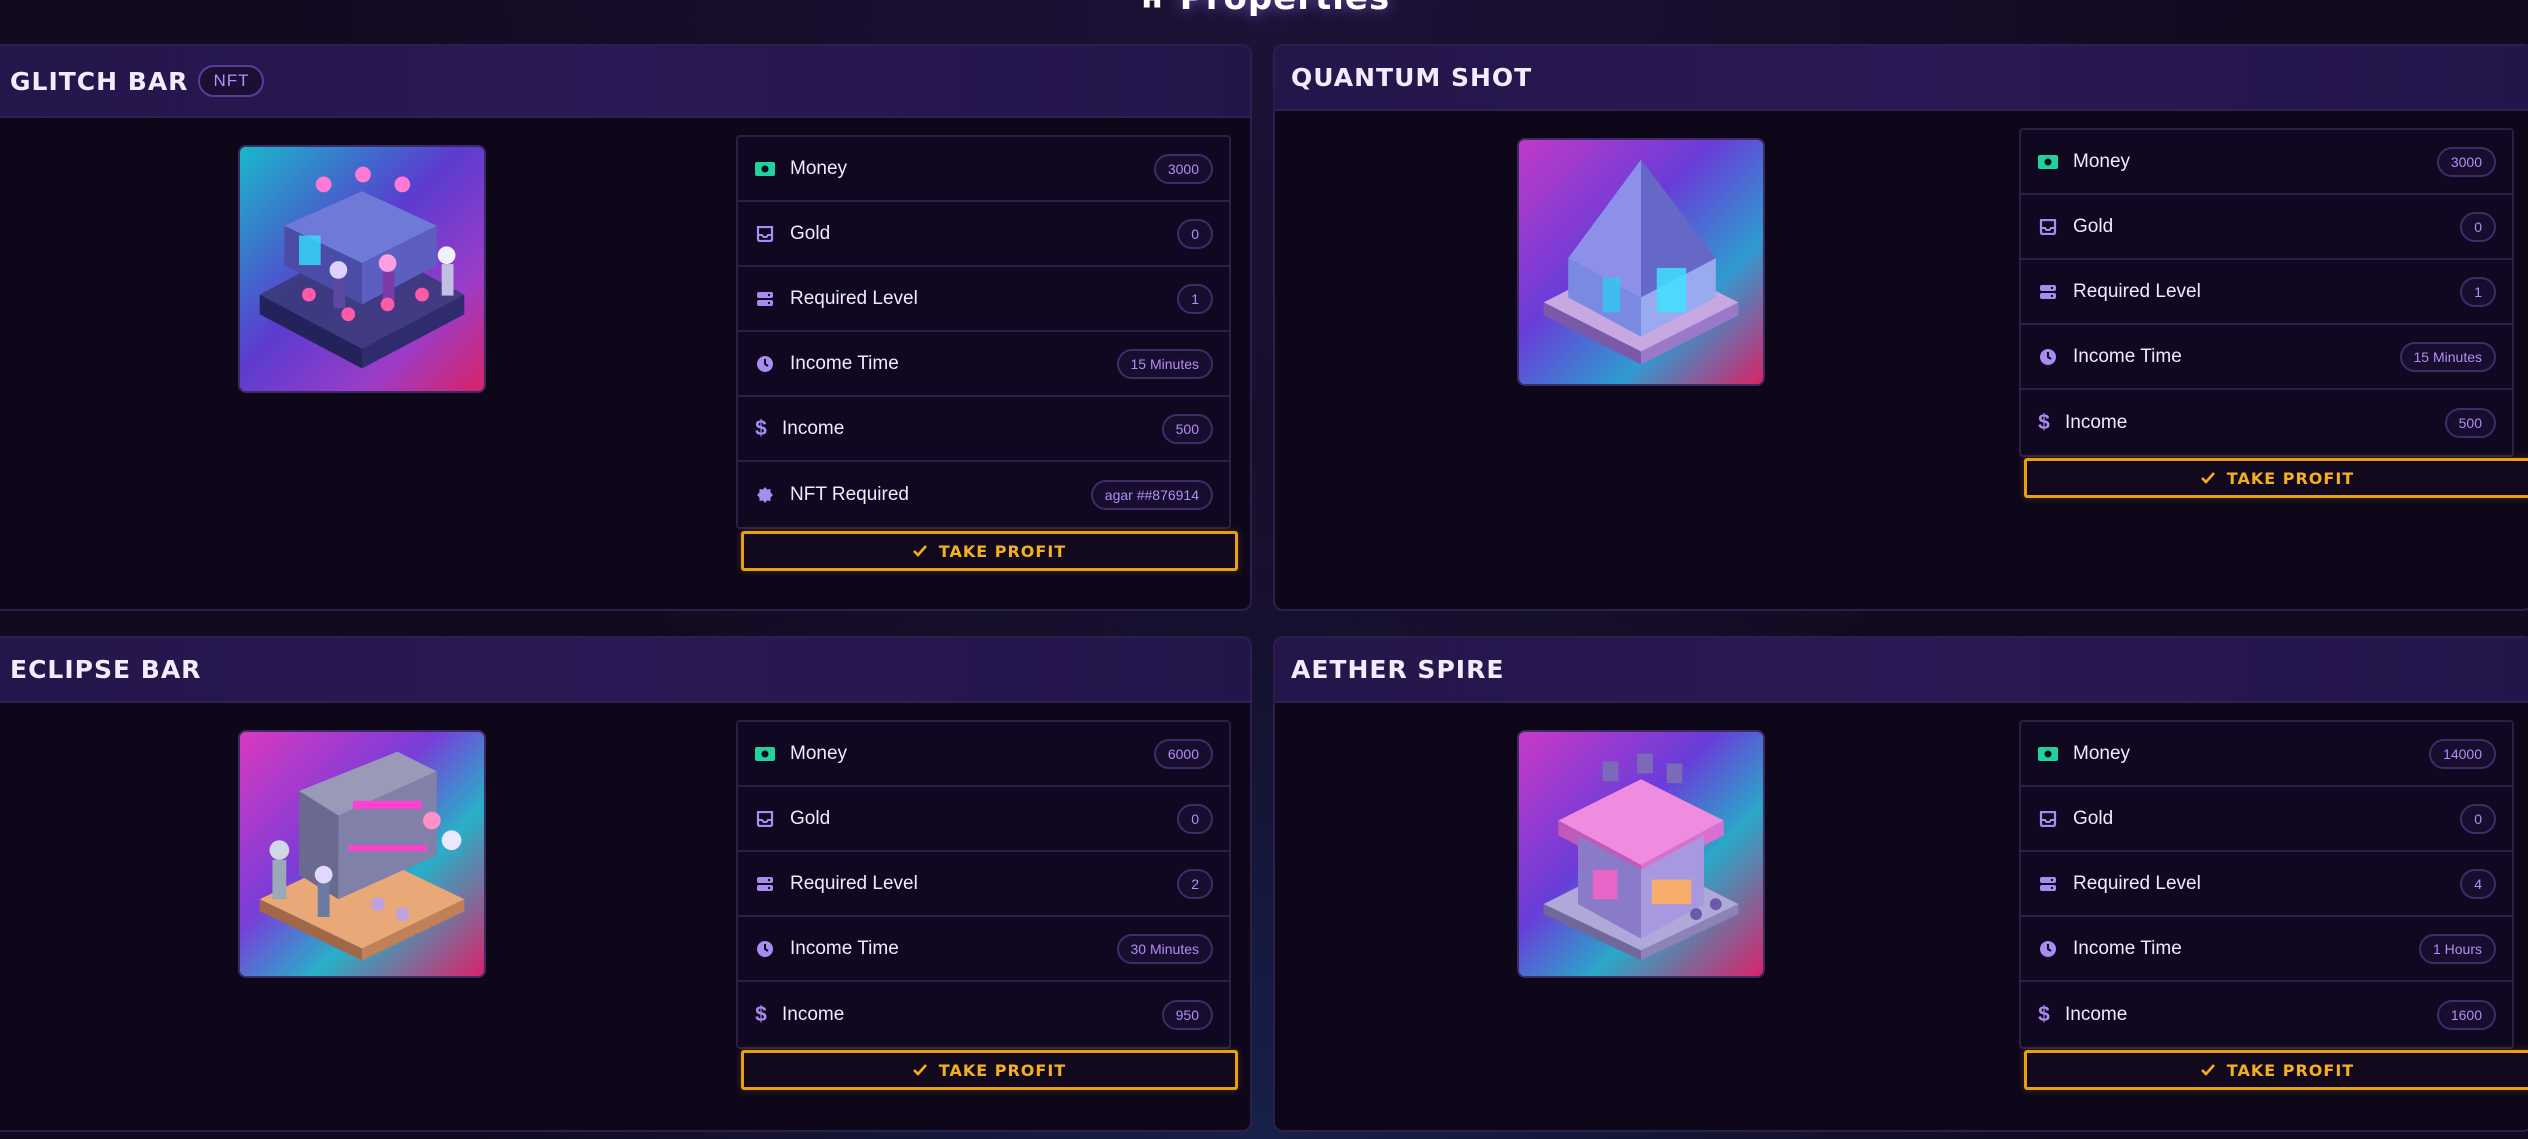  Describe the element at coordinates (983, 949) in the screenshot. I see `stat-row-income-time: Income Time 30 Minutes` at that location.